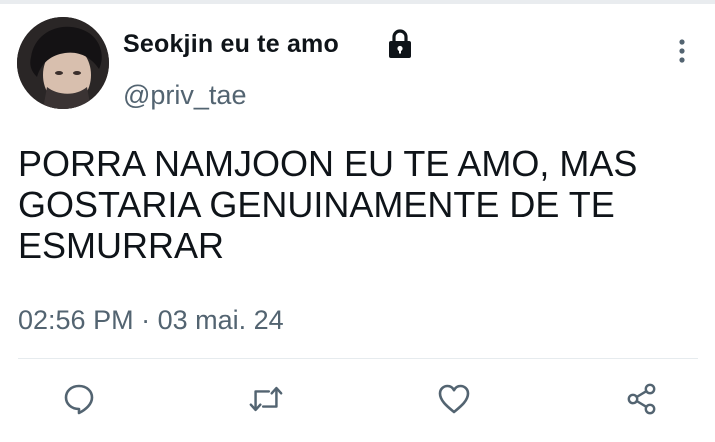  I want to click on heart-icon, so click(454, 399).